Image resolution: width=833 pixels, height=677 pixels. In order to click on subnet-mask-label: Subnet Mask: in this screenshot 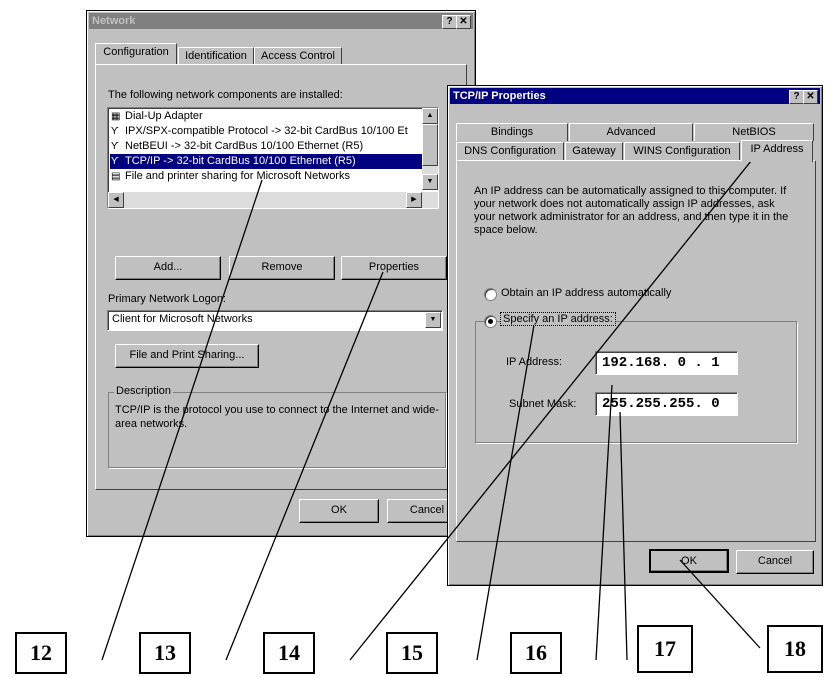, I will do `click(543, 404)`.